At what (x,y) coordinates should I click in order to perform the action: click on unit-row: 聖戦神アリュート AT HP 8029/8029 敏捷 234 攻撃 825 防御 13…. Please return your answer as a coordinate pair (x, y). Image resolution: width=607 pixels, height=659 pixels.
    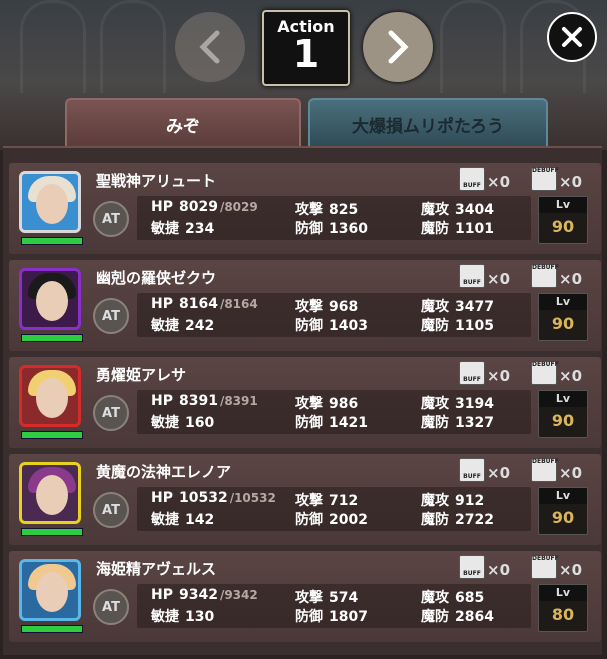
    Looking at the image, I should click on (305, 208).